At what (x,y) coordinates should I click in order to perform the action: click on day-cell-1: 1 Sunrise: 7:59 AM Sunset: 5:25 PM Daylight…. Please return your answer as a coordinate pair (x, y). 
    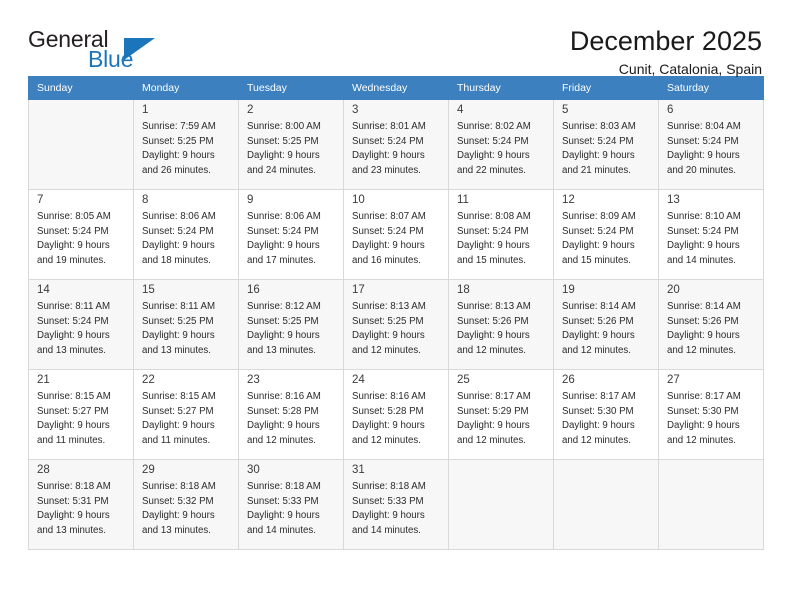
    Looking at the image, I should click on (186, 144).